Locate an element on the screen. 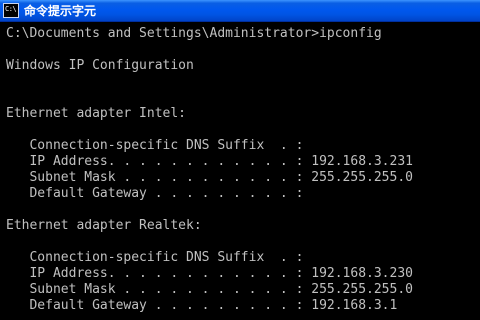 This screenshot has width=480, height=320. window-title: 命令提示字元 is located at coordinates (60, 11).